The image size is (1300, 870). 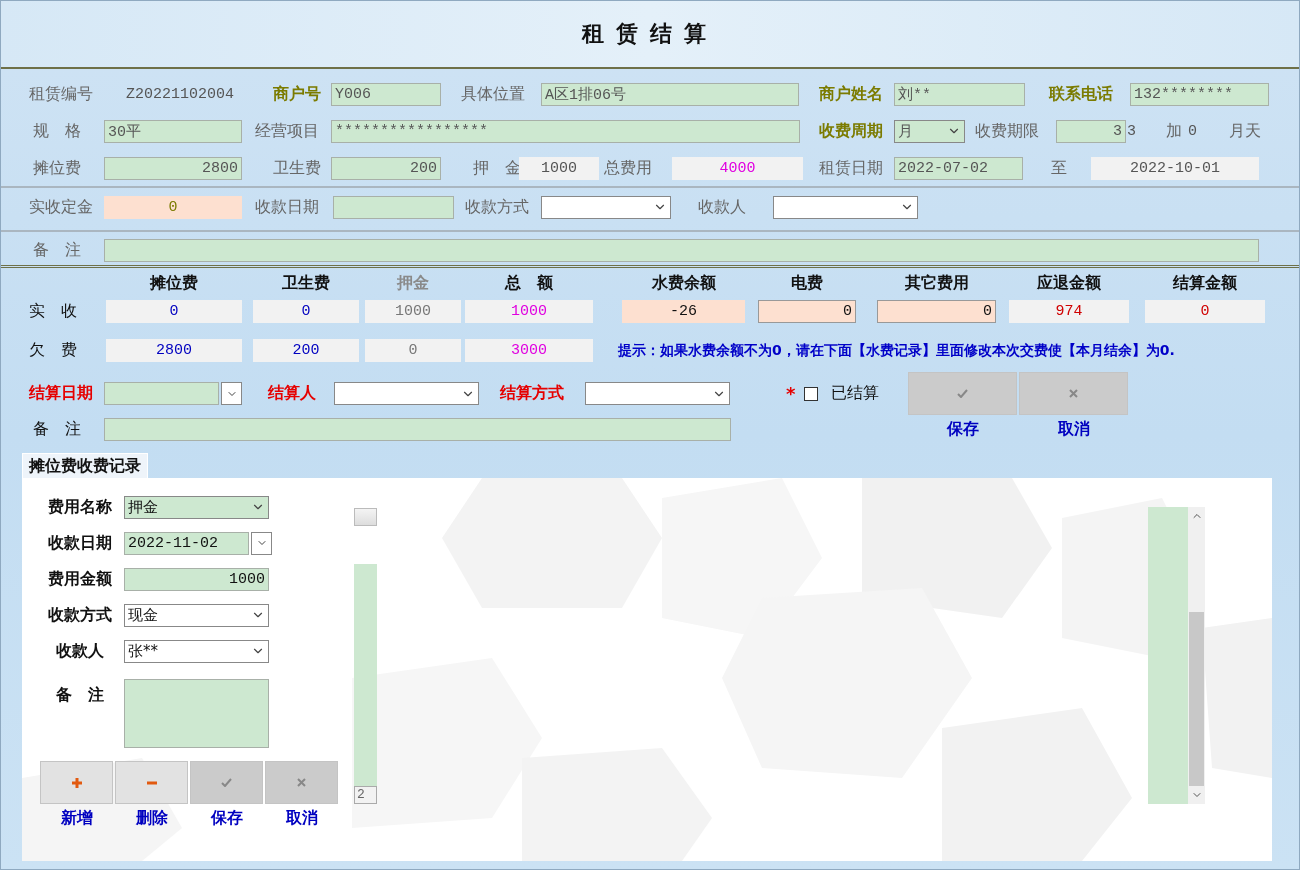 I want to click on column-header: 其它费用, so click(x=936, y=283).